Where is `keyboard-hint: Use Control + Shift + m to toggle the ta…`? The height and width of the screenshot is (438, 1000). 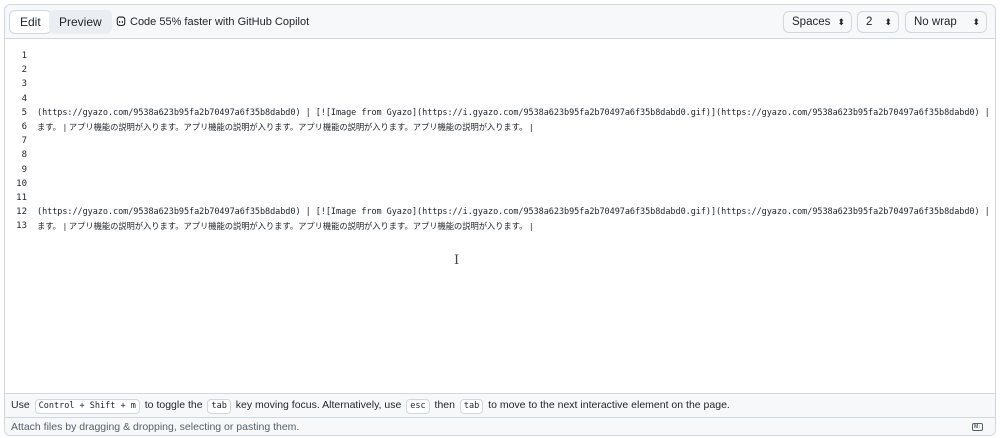
keyboard-hint: Use Control + Shift + m to toggle the ta… is located at coordinates (500, 405).